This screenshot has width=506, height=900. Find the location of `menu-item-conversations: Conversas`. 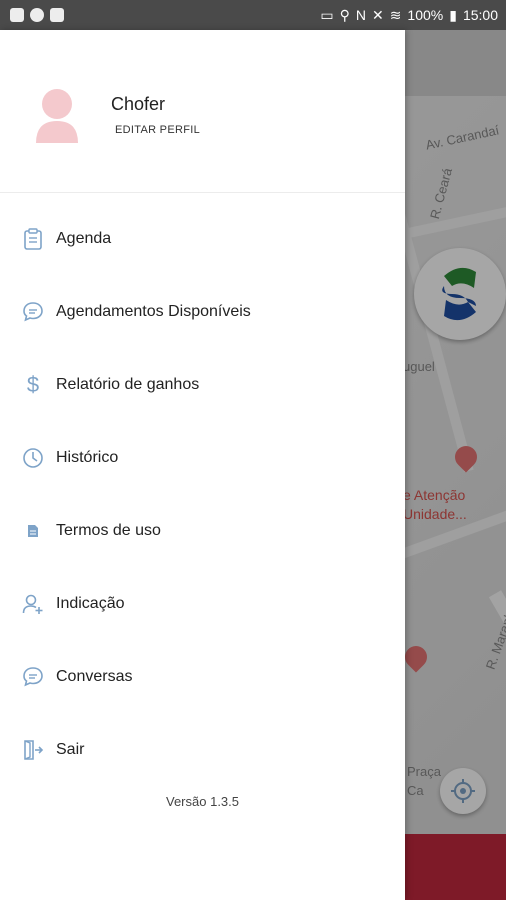

menu-item-conversations: Conversas is located at coordinates (202, 676).